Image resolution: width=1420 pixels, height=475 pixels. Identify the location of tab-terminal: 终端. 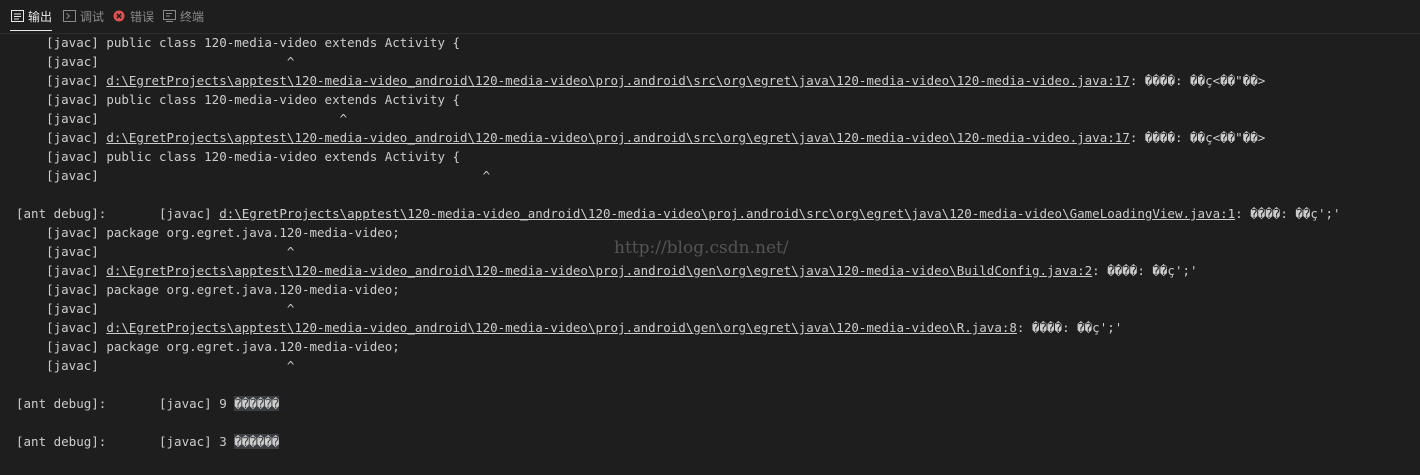
(183, 16).